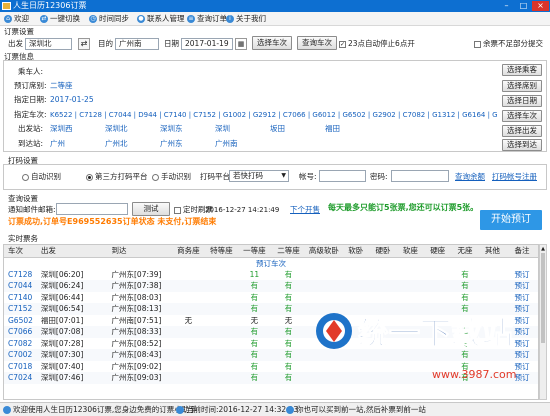  I want to click on select-train-button: 选择车次, so click(272, 43).